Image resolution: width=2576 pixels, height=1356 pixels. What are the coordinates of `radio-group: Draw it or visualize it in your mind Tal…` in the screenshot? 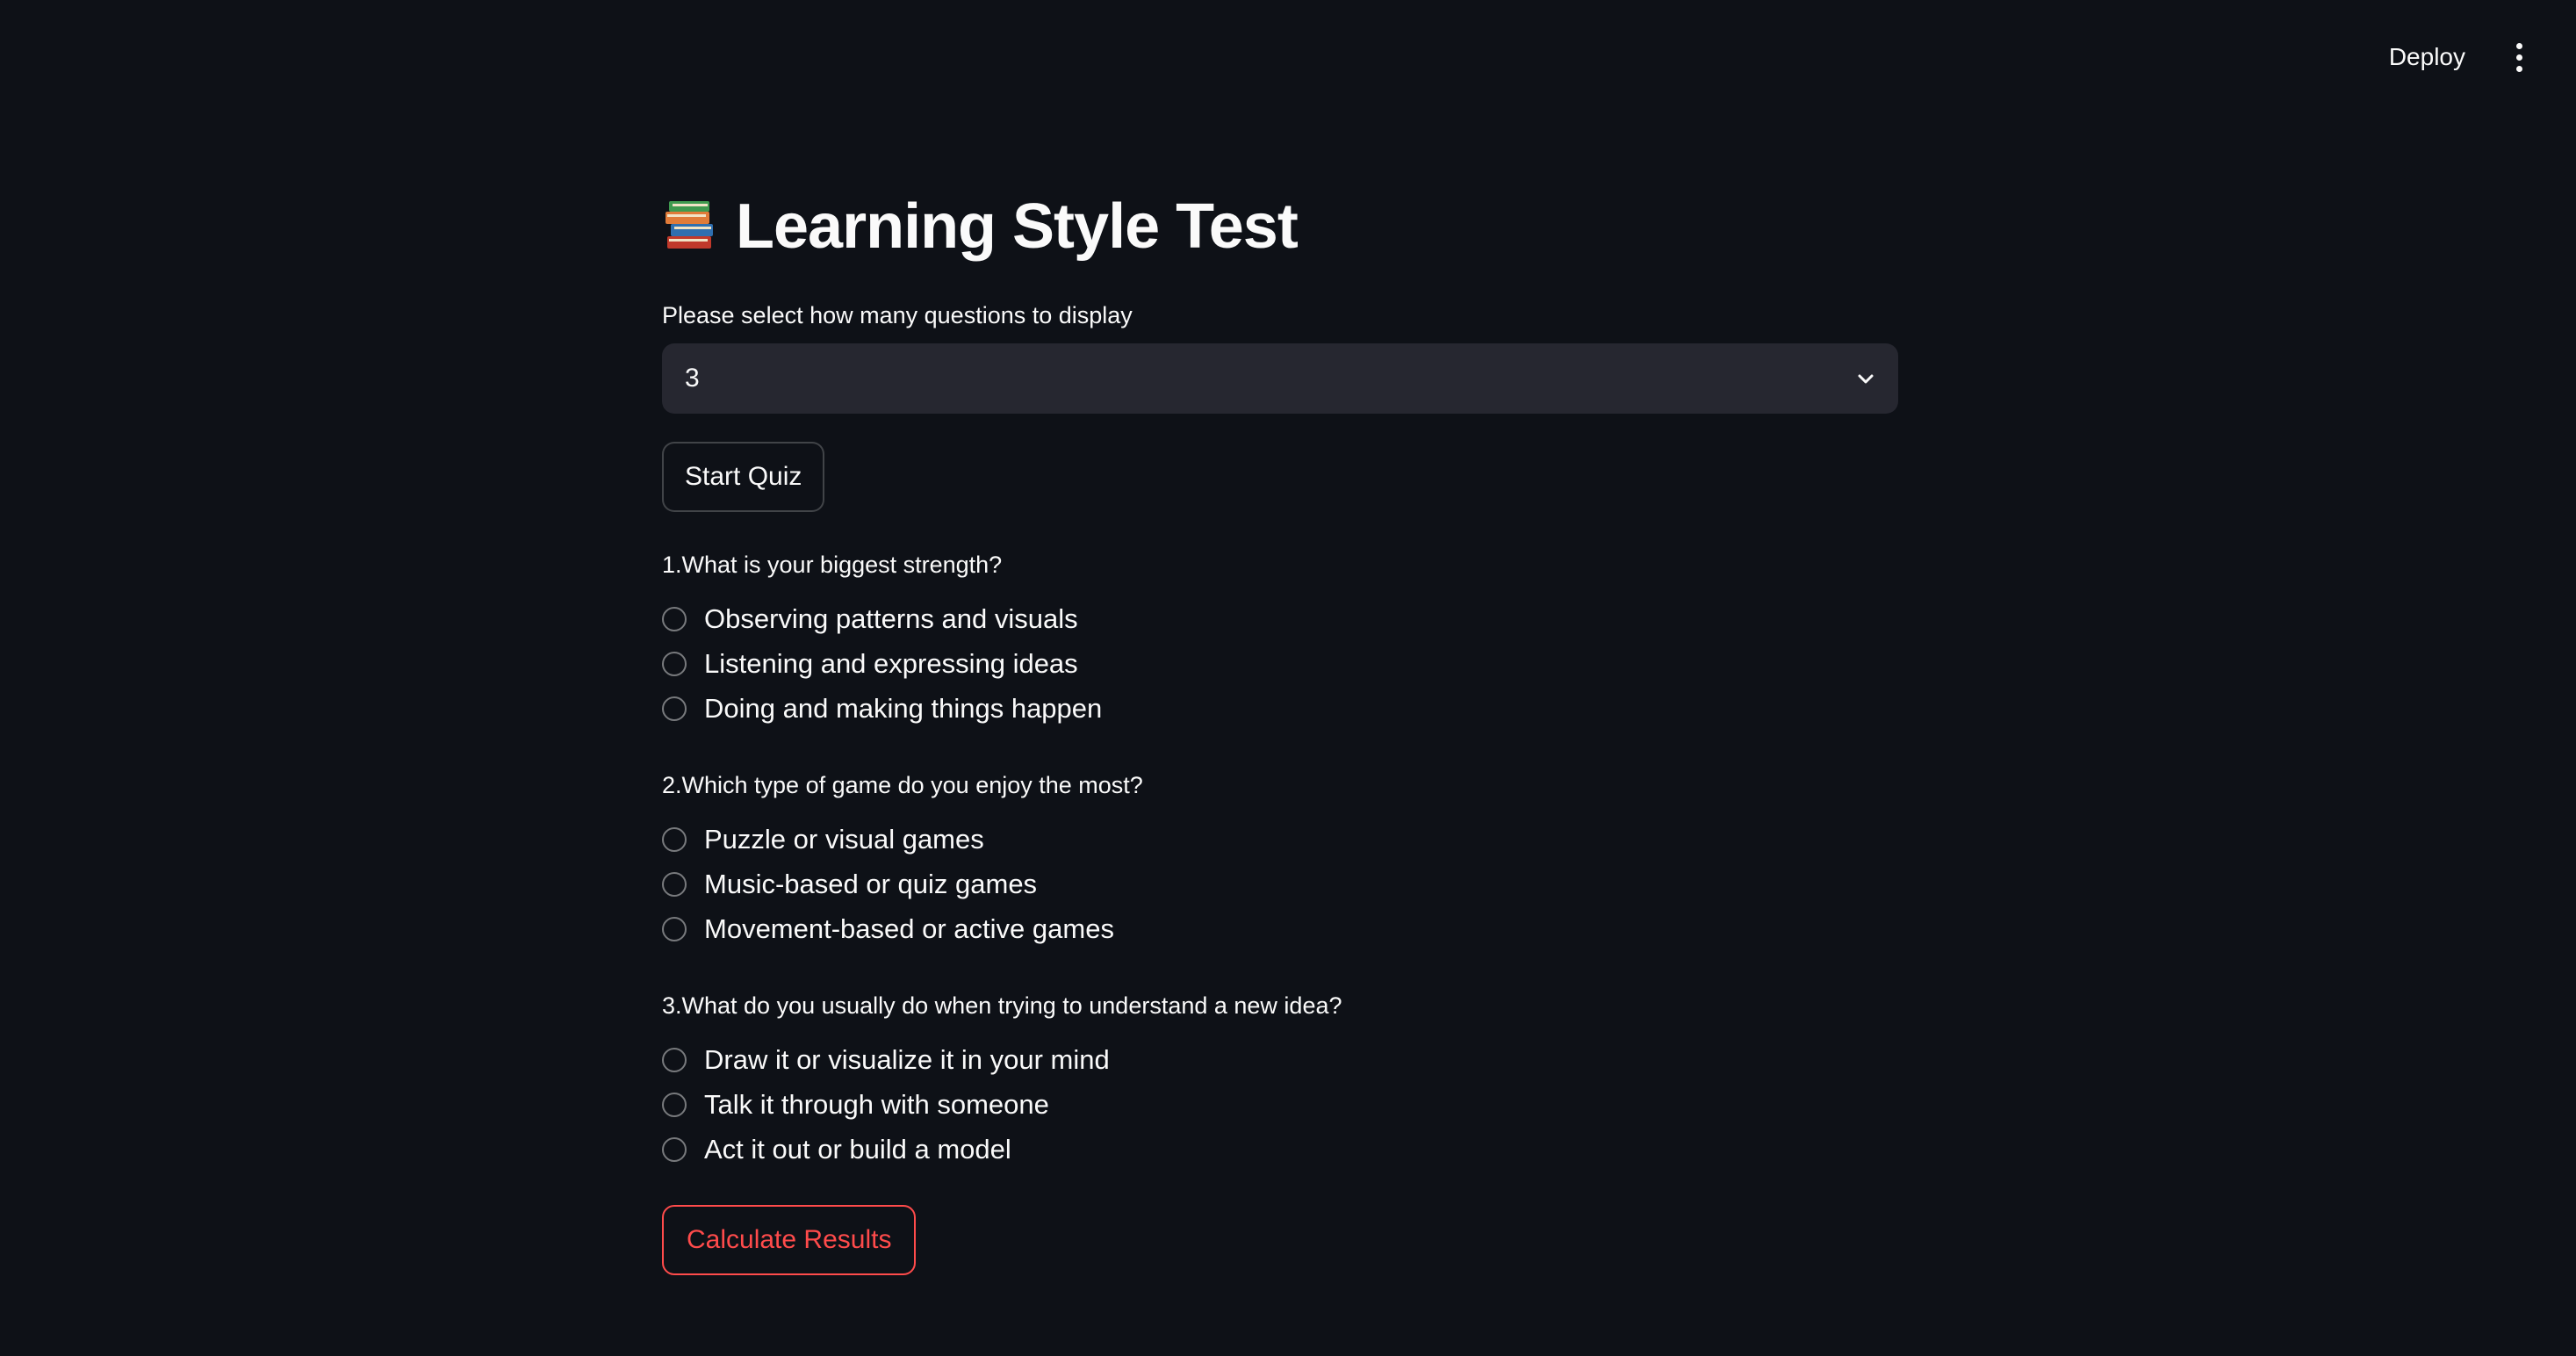 It's located at (1280, 1104).